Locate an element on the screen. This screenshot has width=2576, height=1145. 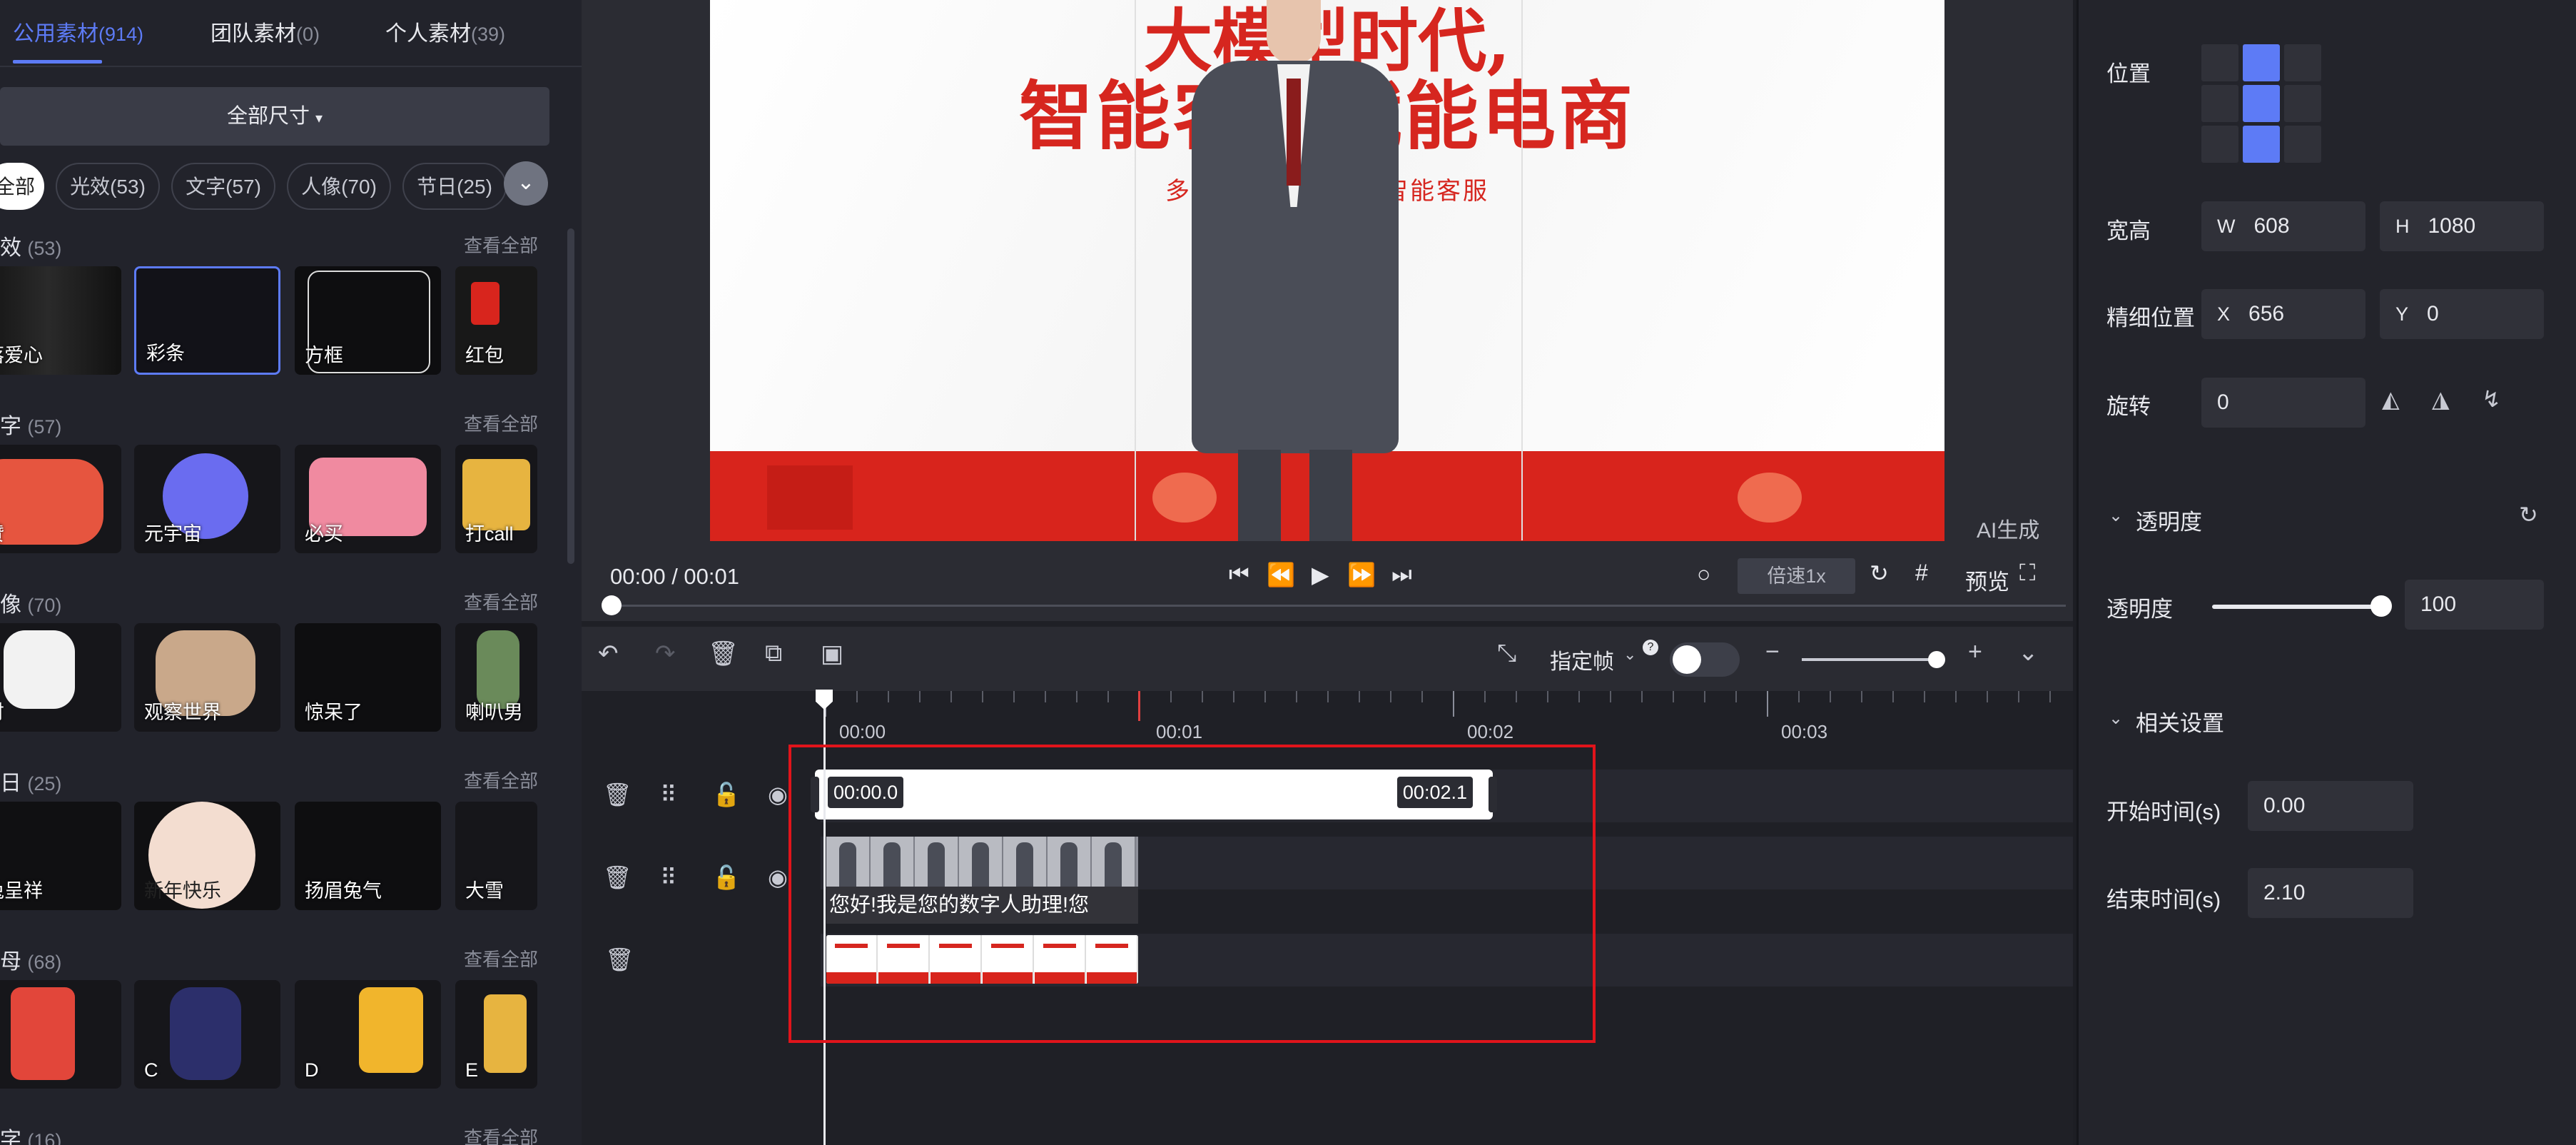
material-thumb: D is located at coordinates (368, 1034).